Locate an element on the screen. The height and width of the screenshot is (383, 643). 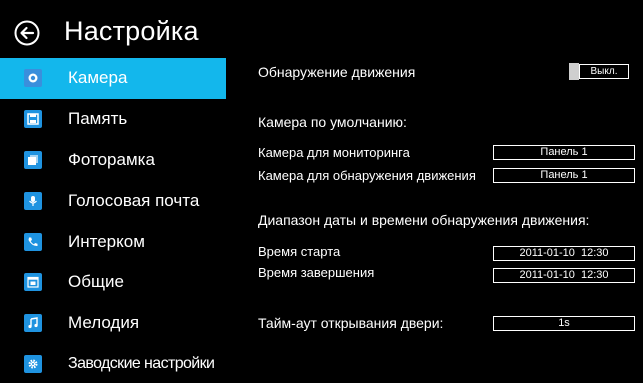
sidebar-item-intercom: Интерком is located at coordinates (113, 241).